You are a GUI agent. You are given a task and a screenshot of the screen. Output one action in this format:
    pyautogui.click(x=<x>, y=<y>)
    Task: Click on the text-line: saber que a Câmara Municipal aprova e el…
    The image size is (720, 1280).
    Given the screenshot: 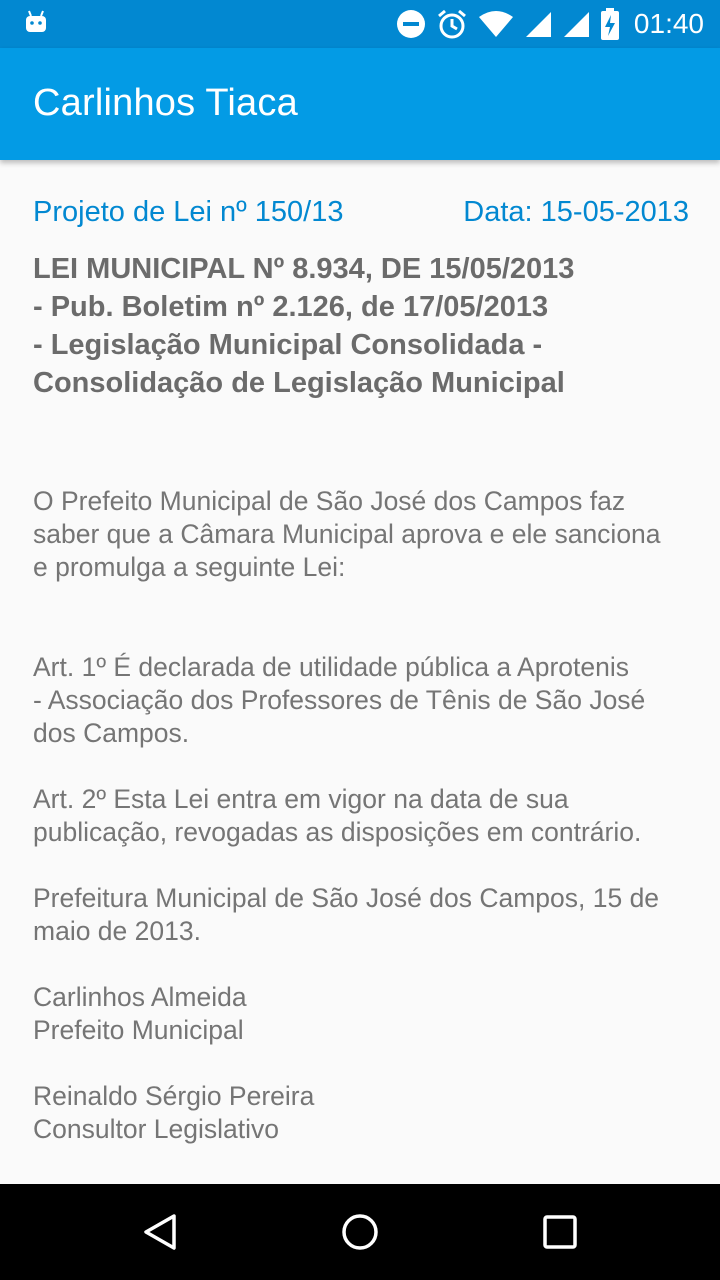 What is the action you would take?
    pyautogui.click(x=347, y=534)
    